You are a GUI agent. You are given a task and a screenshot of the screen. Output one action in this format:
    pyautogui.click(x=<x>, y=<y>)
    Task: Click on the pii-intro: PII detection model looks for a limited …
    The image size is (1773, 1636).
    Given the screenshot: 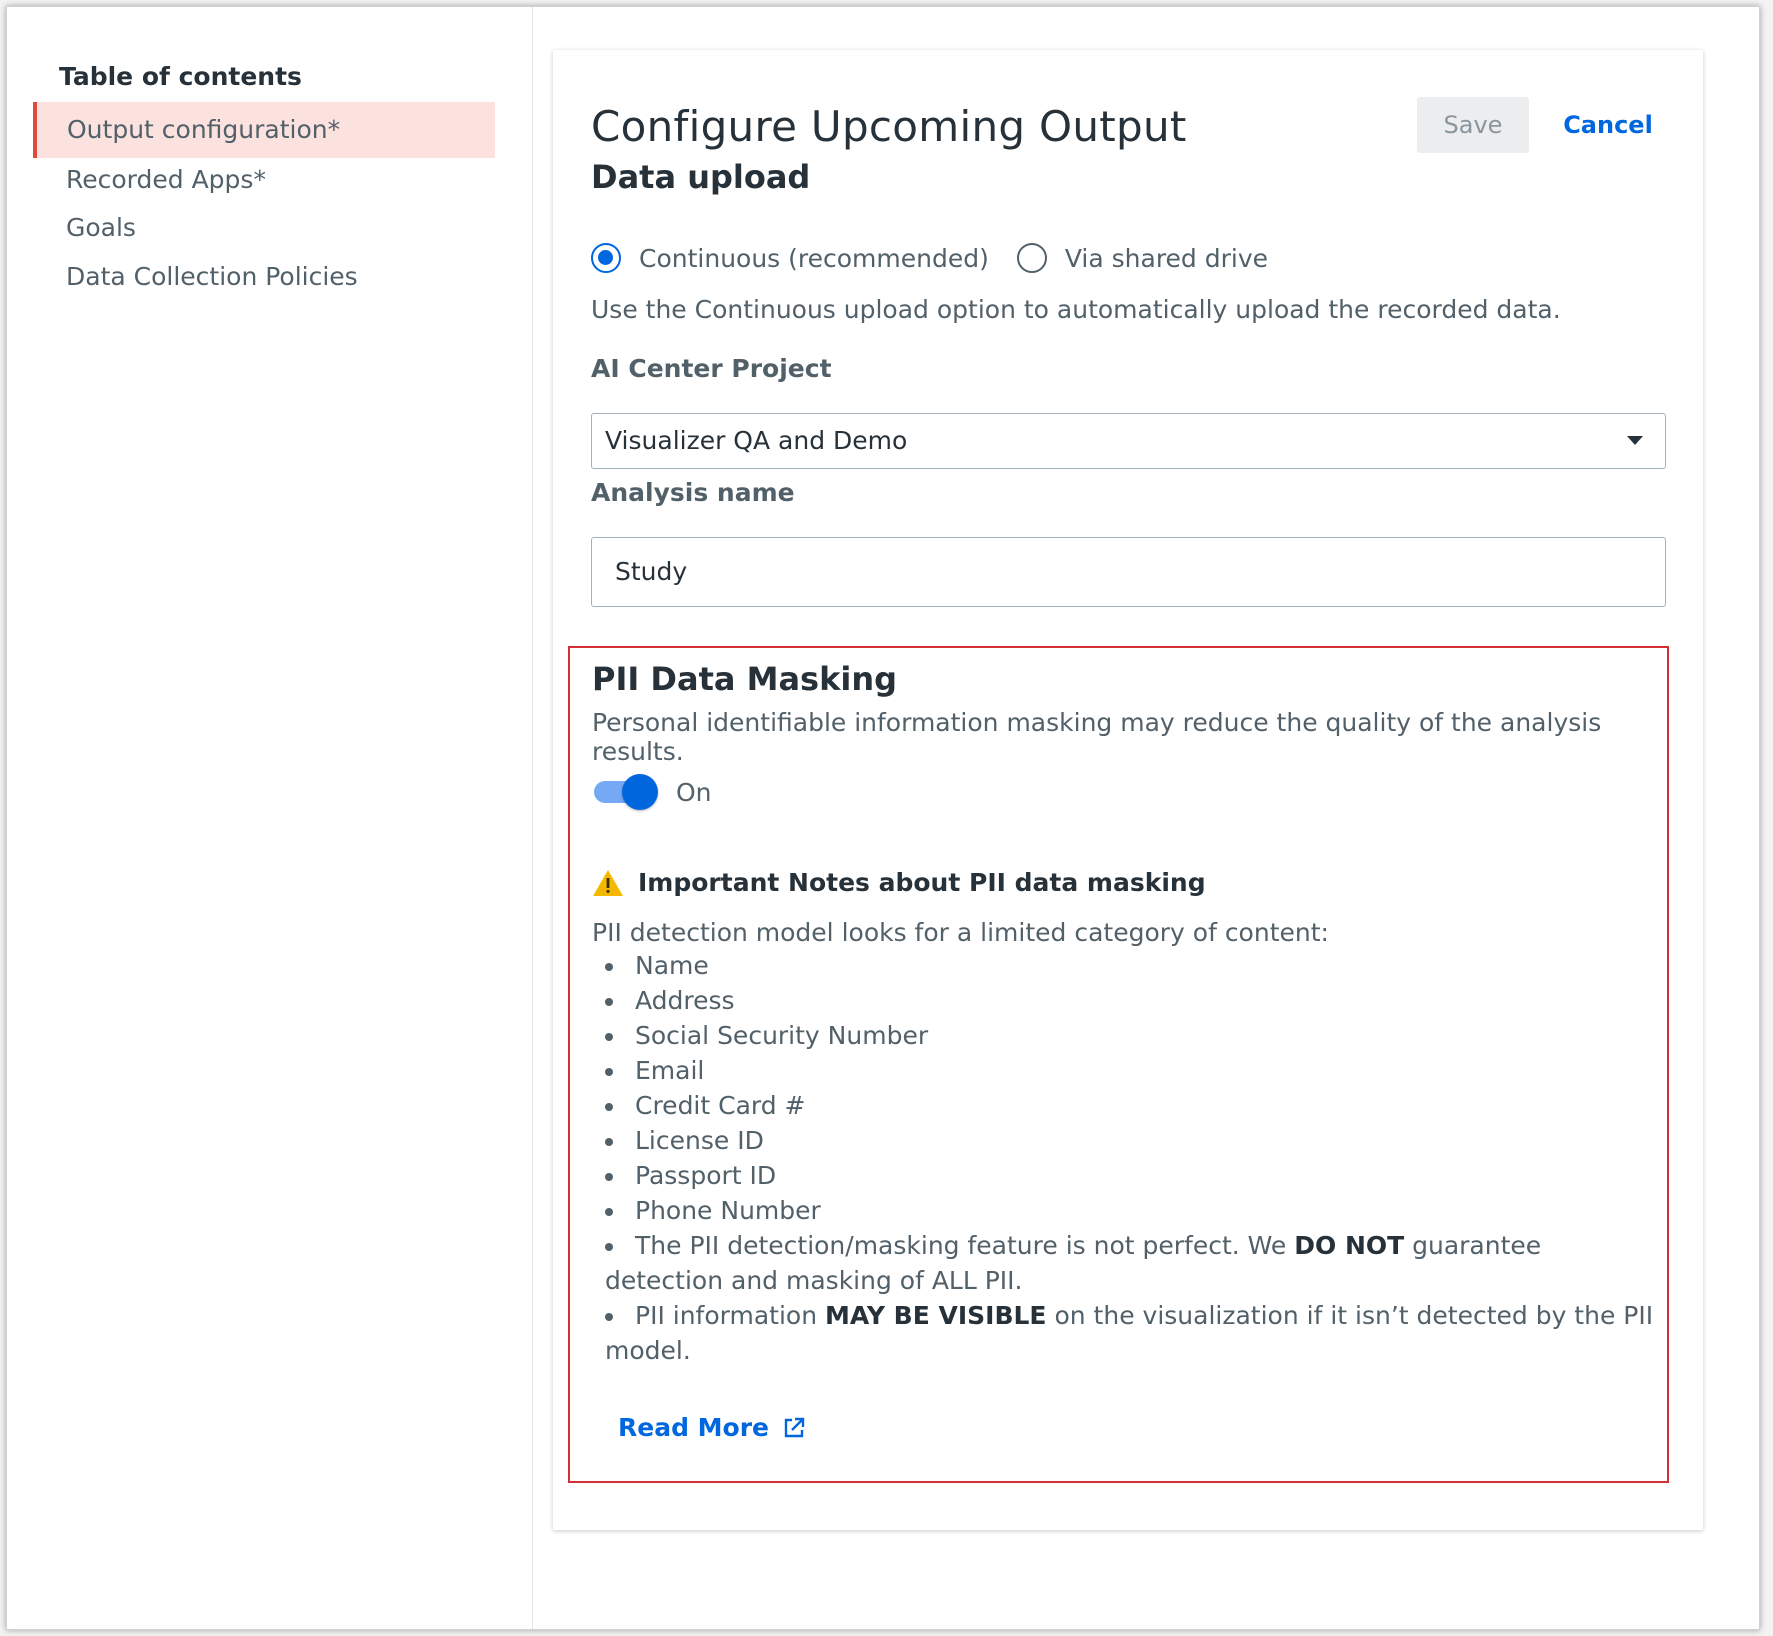 What is the action you would take?
    pyautogui.click(x=960, y=932)
    